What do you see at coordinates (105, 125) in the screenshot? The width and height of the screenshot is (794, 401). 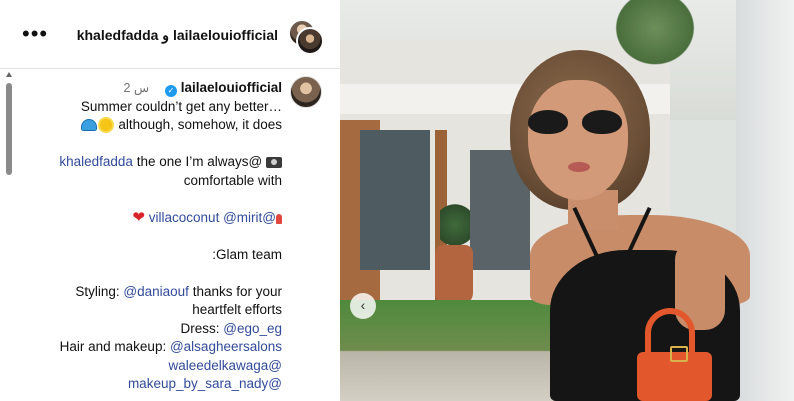 I see `sun-emoji-icon` at bounding box center [105, 125].